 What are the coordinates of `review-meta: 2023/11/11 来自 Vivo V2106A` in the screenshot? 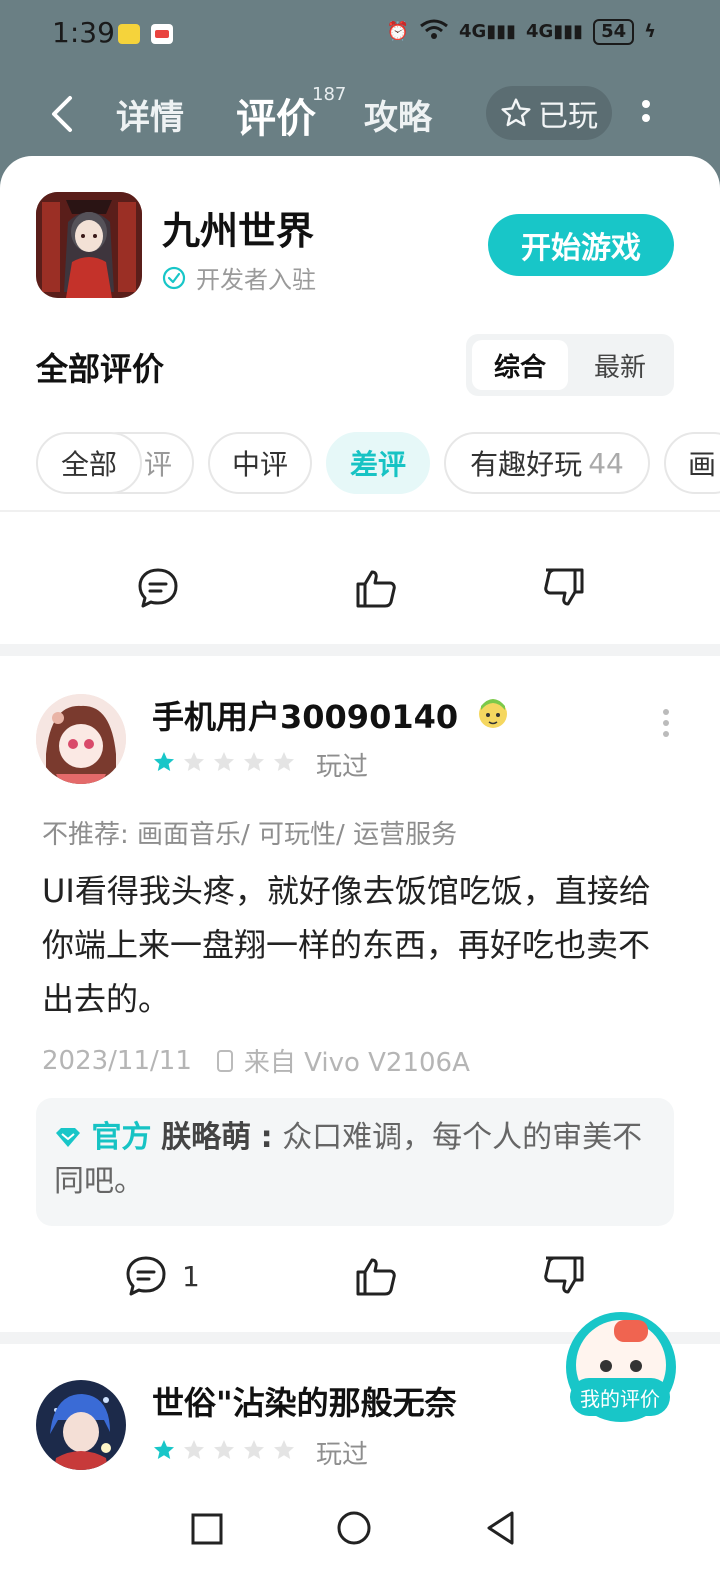 It's located at (256, 1060).